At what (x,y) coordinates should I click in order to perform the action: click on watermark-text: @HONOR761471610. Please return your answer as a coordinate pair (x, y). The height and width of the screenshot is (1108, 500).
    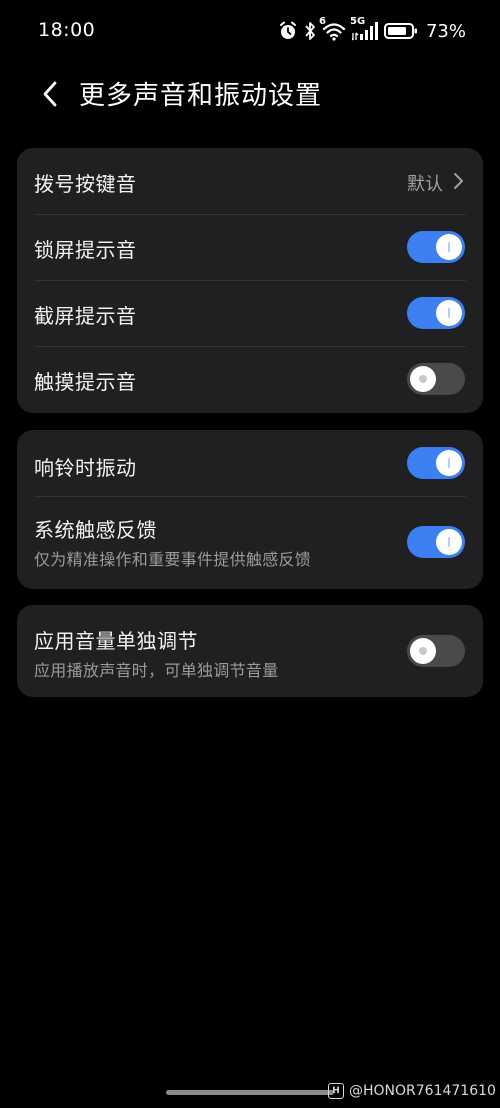
    Looking at the image, I should click on (422, 1091).